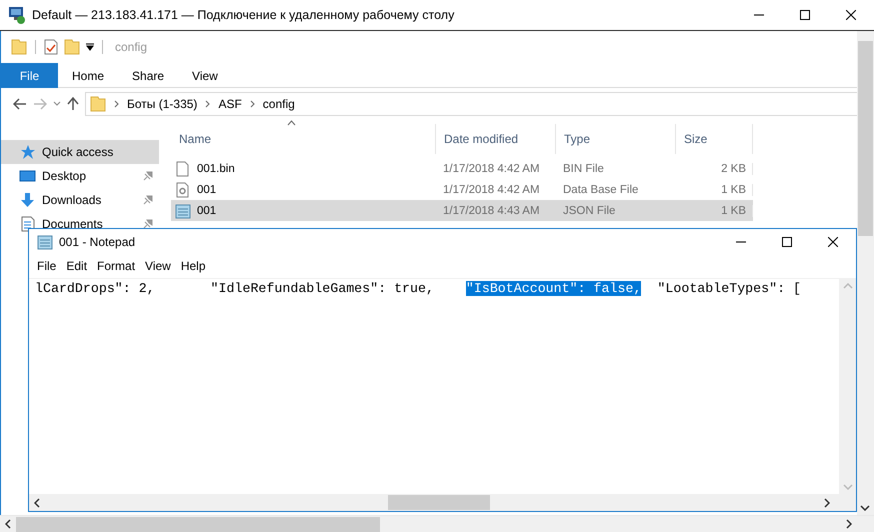 Image resolution: width=874 pixels, height=532 pixels. I want to click on file-row: 001.bin 1/17/2018 4:42 AM BIN File 2 KB, so click(462, 168).